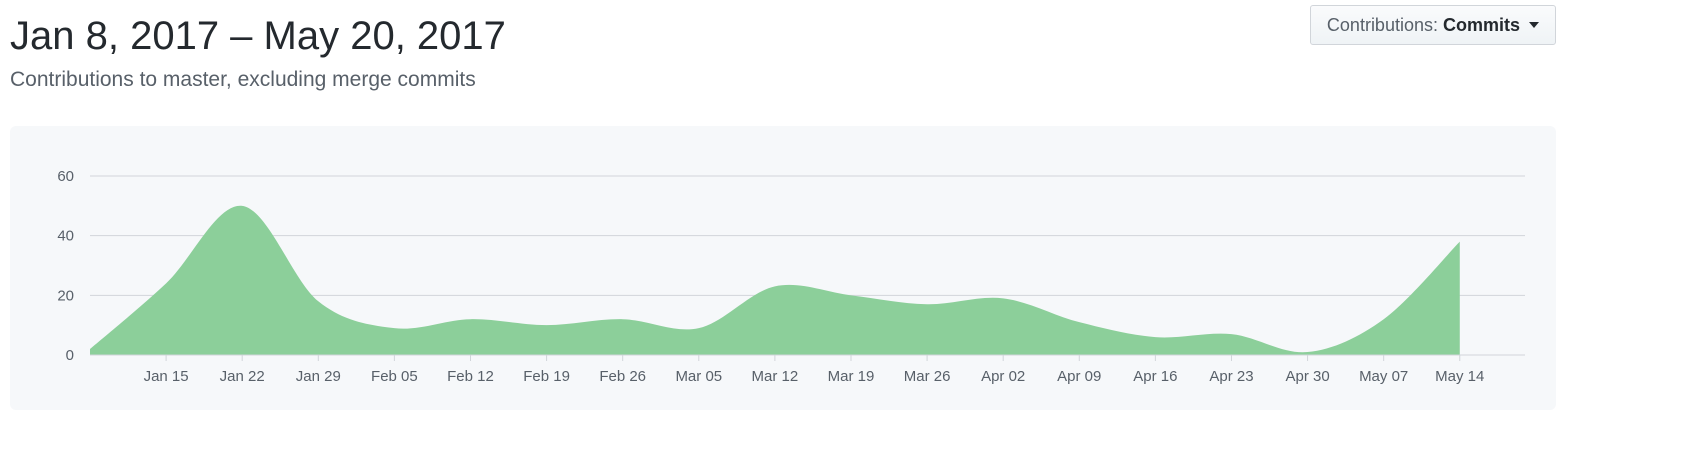  Describe the element at coordinates (1459, 376) in the screenshot. I see `x-tick-label: May 14` at that location.